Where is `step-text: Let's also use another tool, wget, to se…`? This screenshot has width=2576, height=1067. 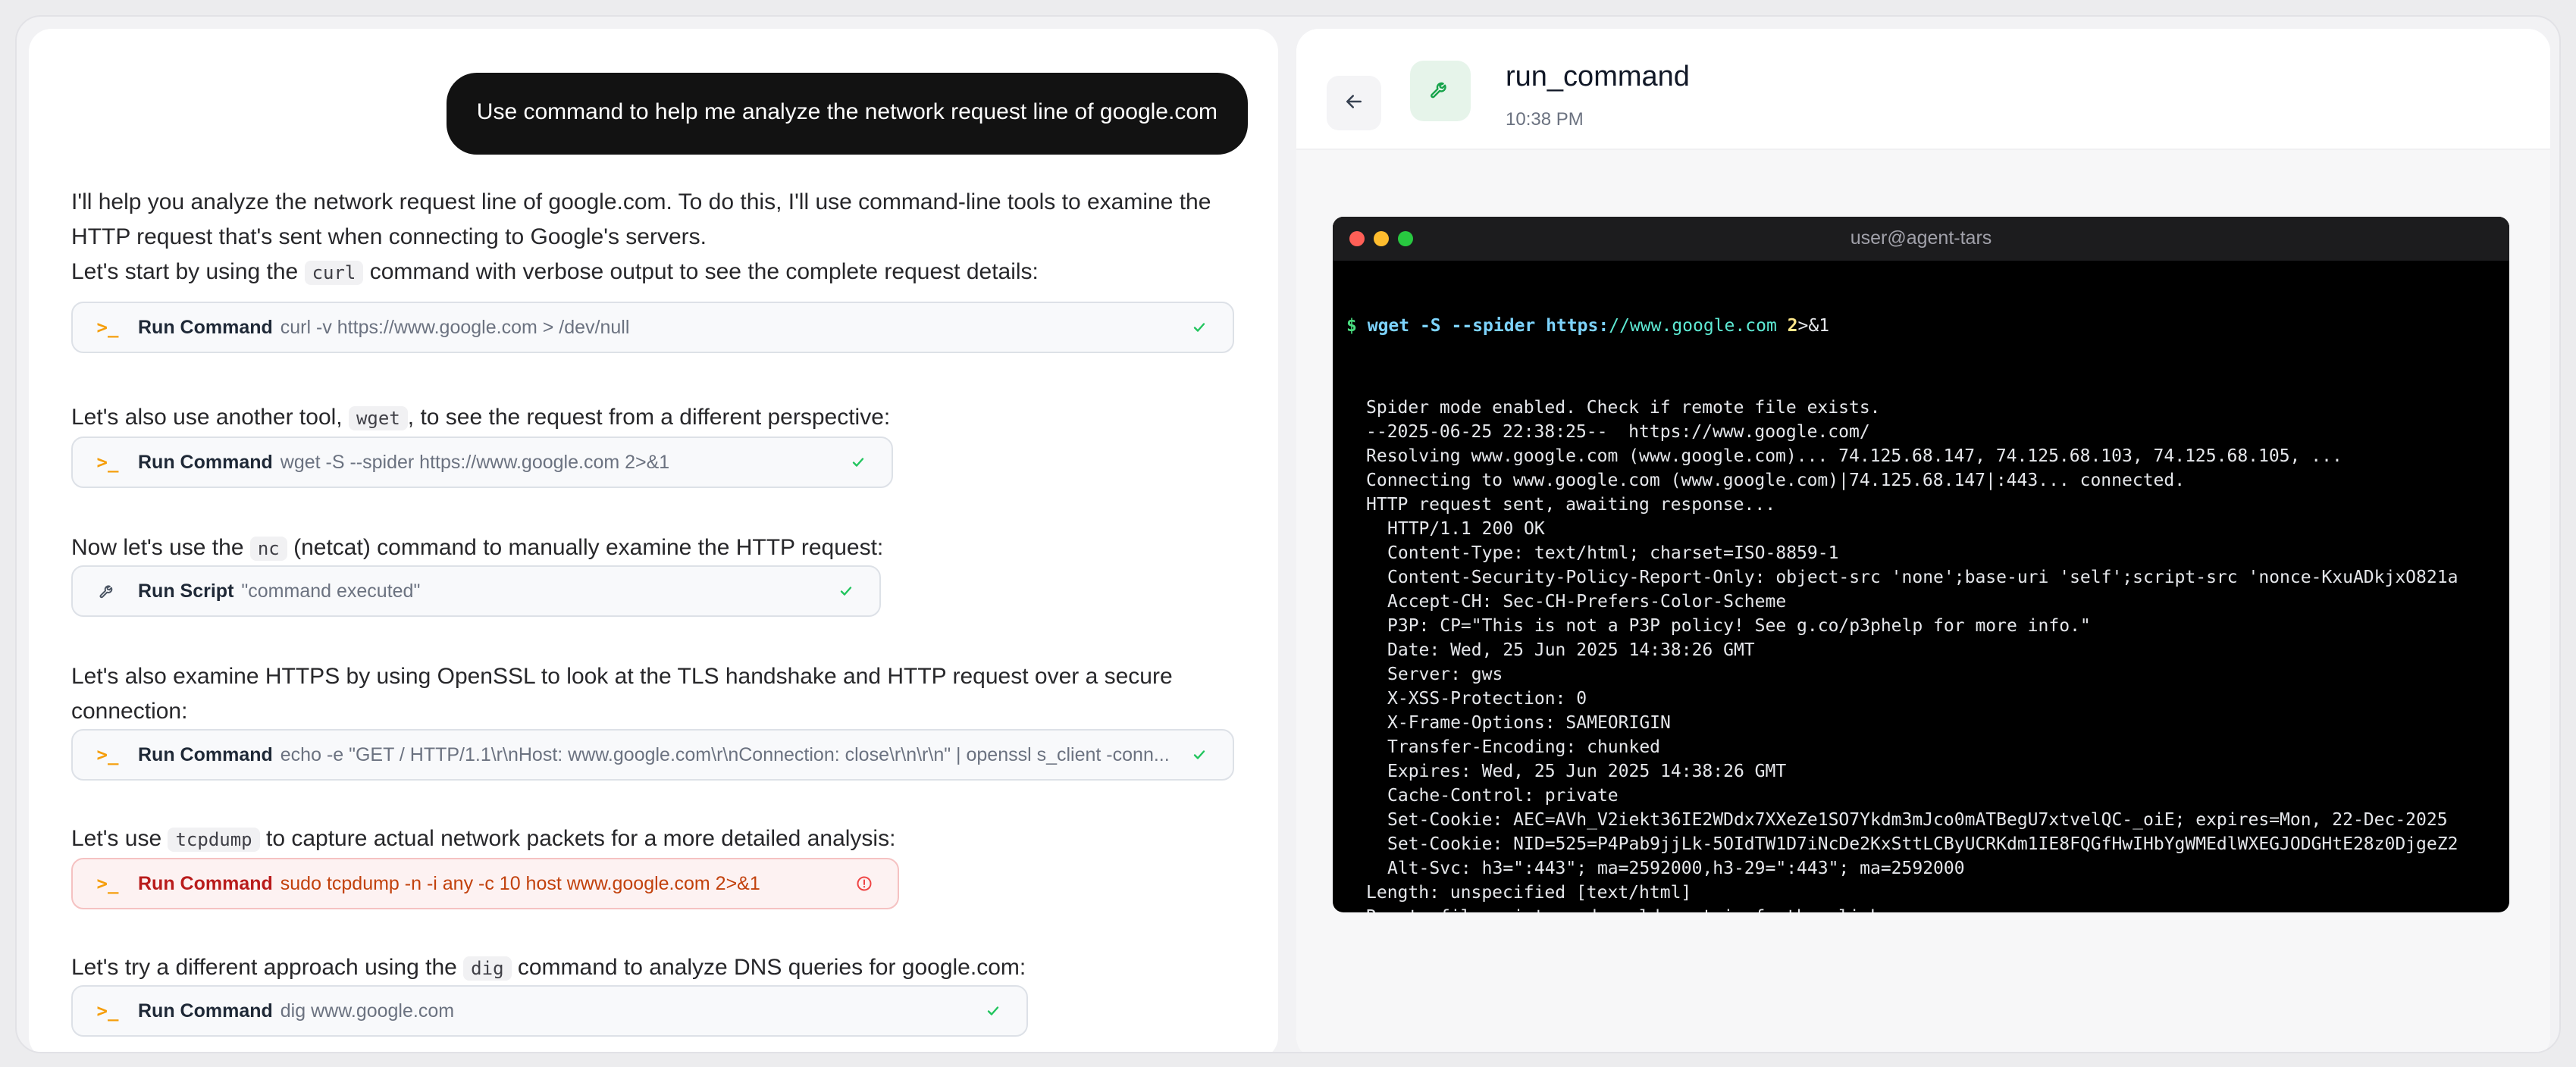
step-text: Let's also use another tool, wget, to se… is located at coordinates (481, 417).